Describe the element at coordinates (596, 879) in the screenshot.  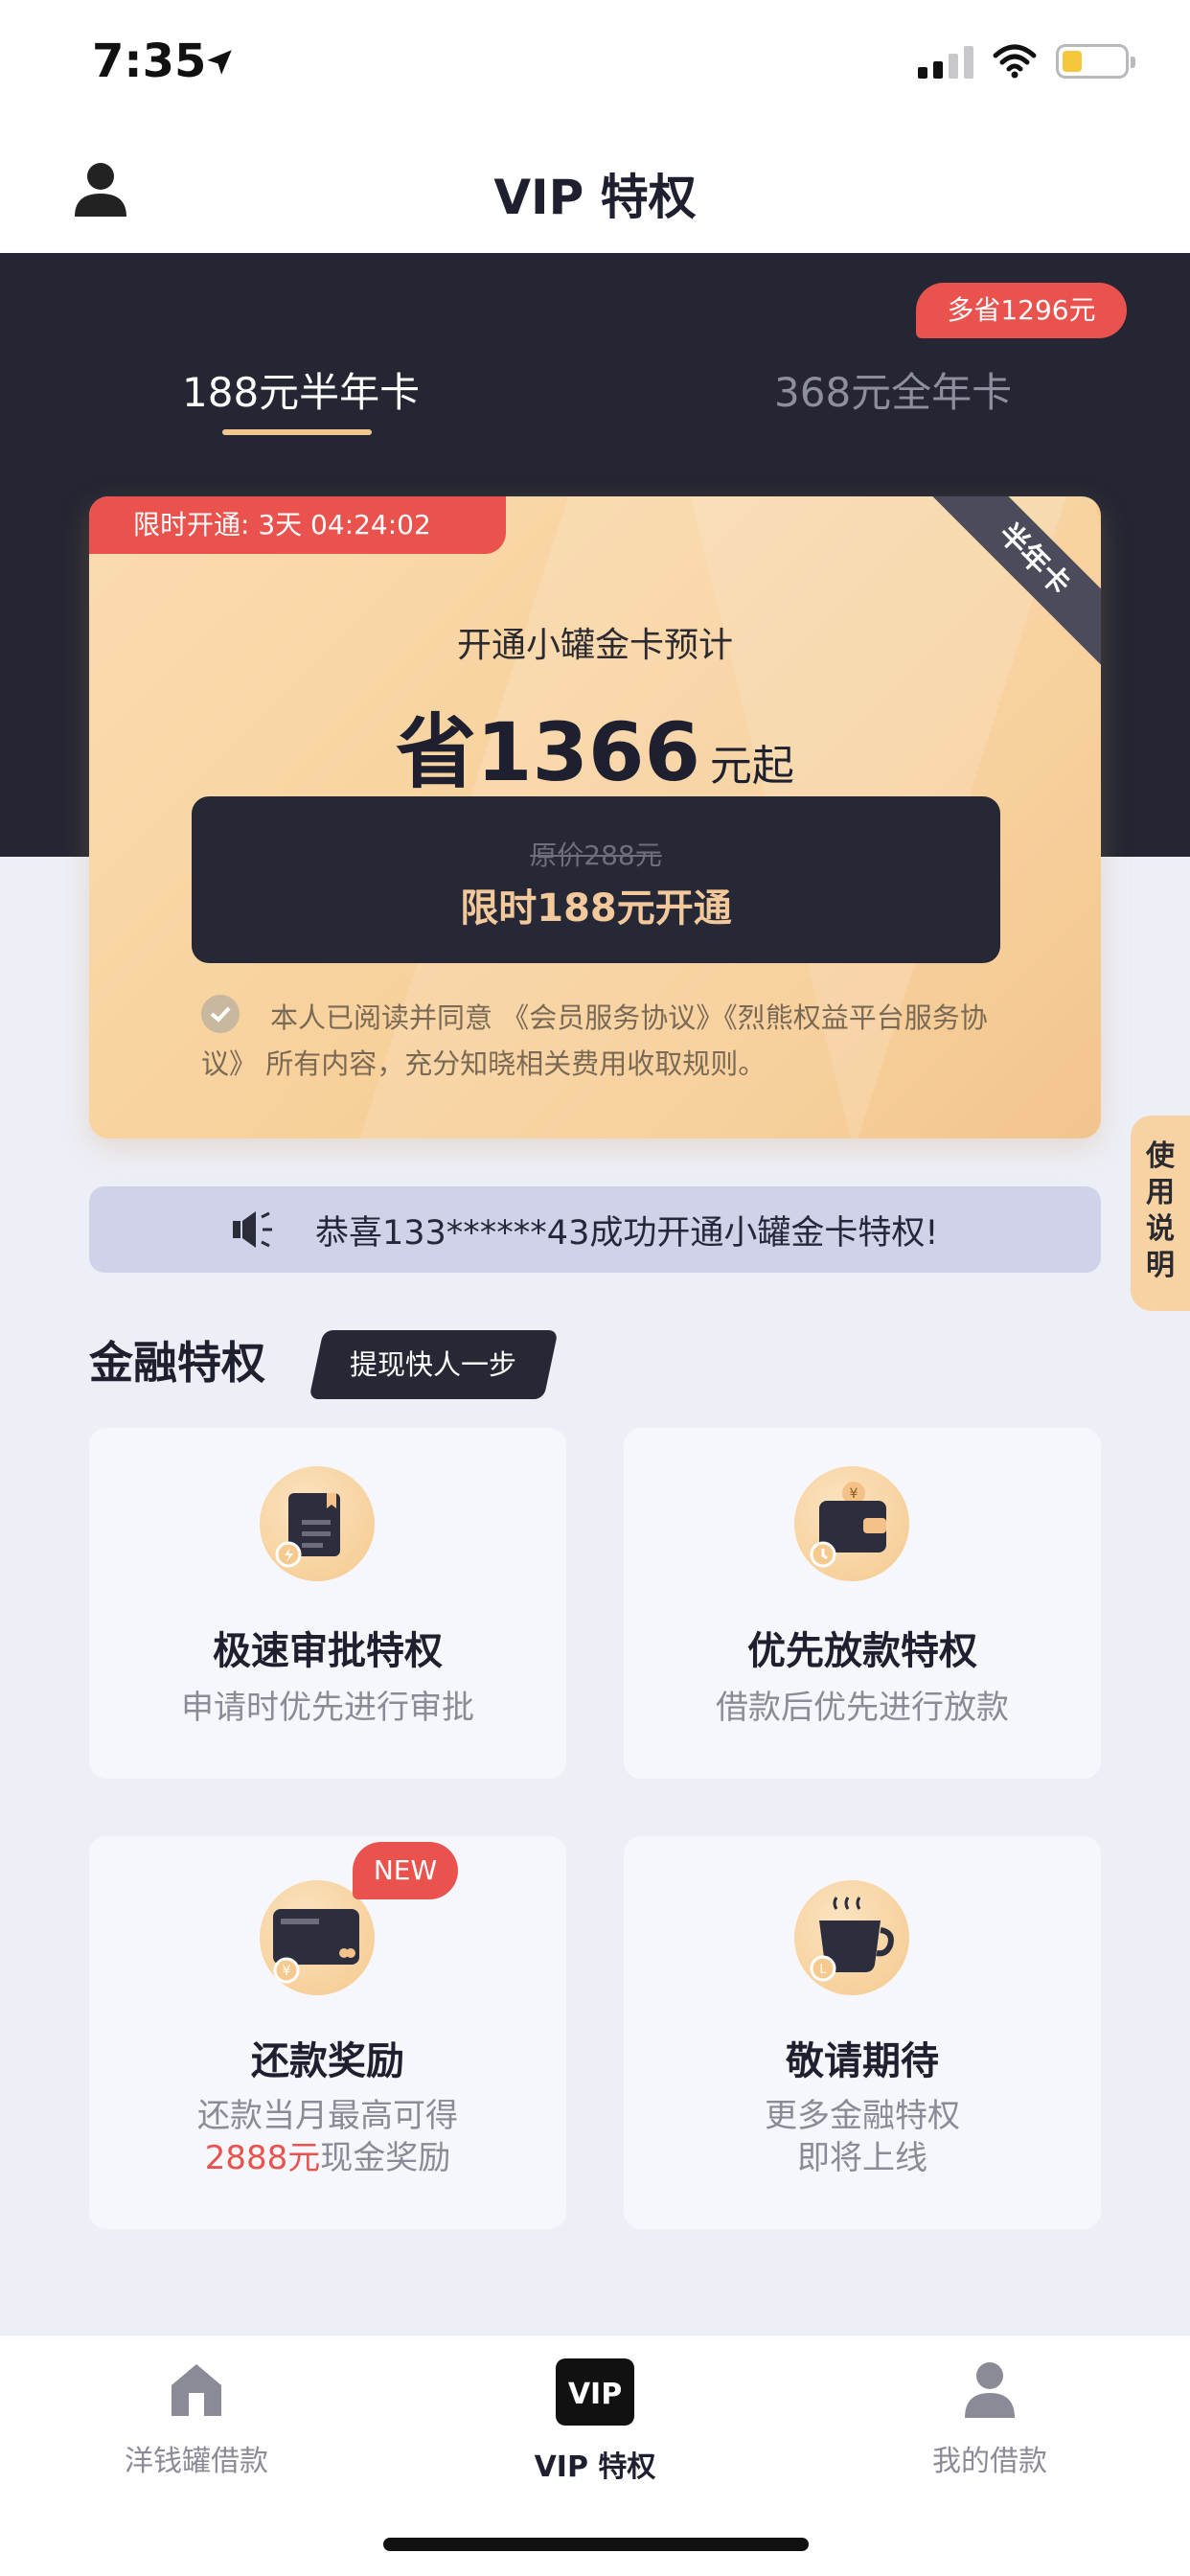
I see `purchase-button: 原价288元 限时188元开通` at that location.